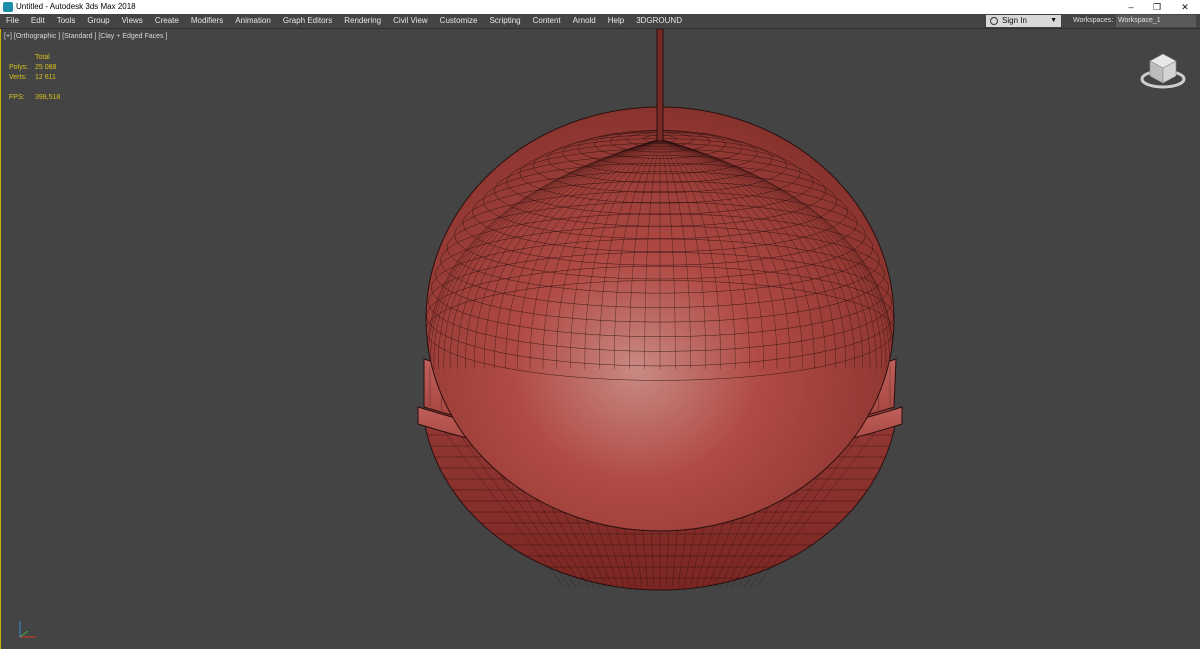 This screenshot has width=1200, height=649. I want to click on fps-value: 398,518, so click(48, 97).